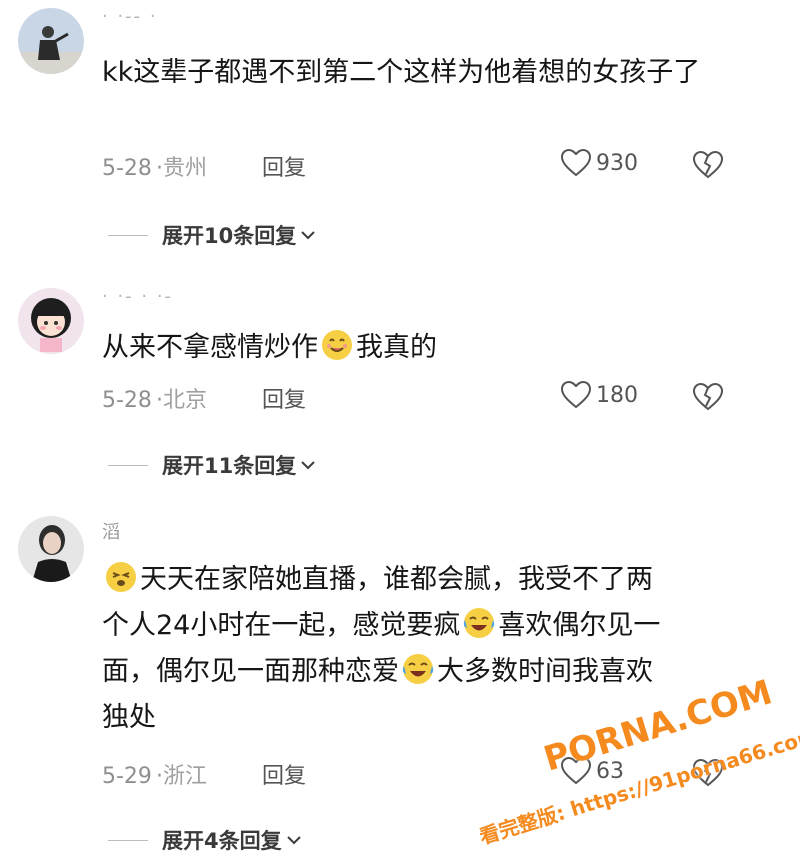 This screenshot has width=800, height=862. What do you see at coordinates (184, 400) in the screenshot?
I see `comment-location: 北京` at bounding box center [184, 400].